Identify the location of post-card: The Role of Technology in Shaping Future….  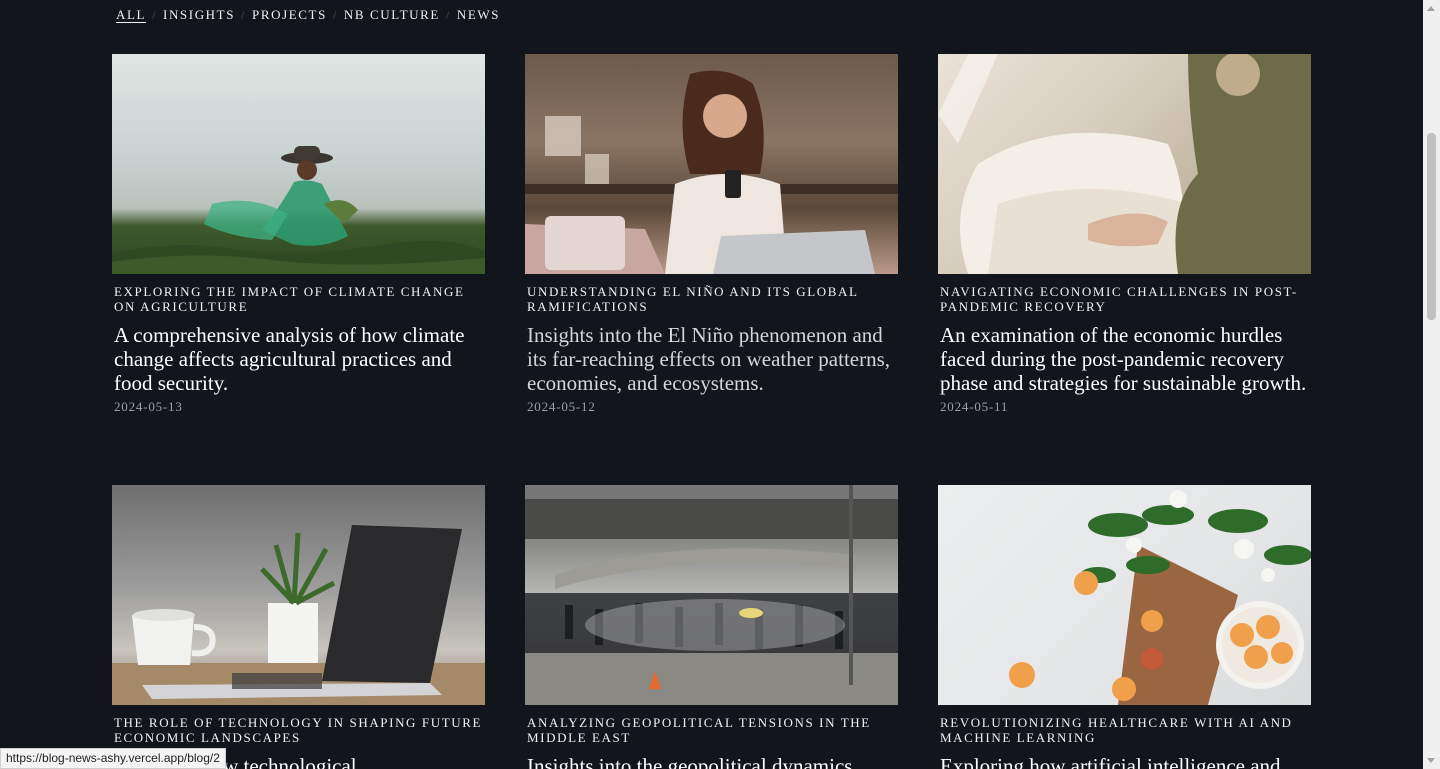
(298, 627).